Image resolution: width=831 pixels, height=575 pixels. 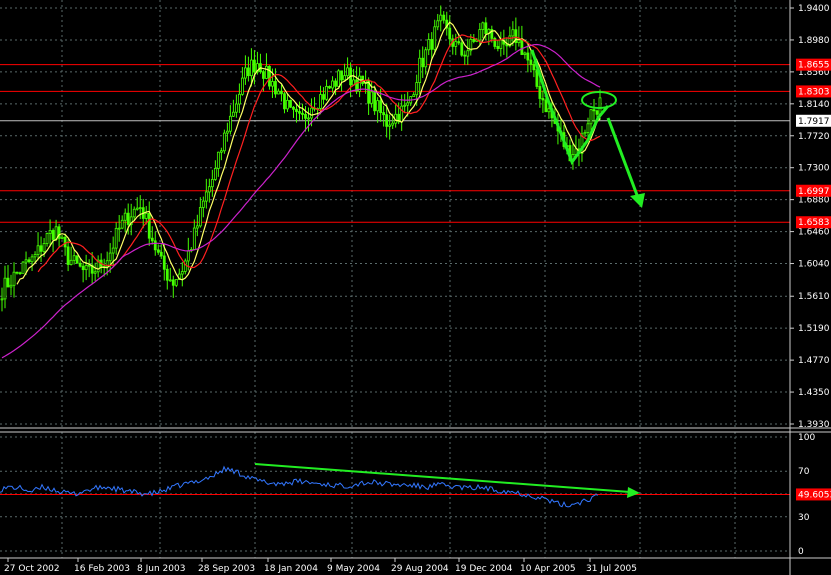 What do you see at coordinates (624, 160) in the screenshot?
I see `forecast-arrow-line` at bounding box center [624, 160].